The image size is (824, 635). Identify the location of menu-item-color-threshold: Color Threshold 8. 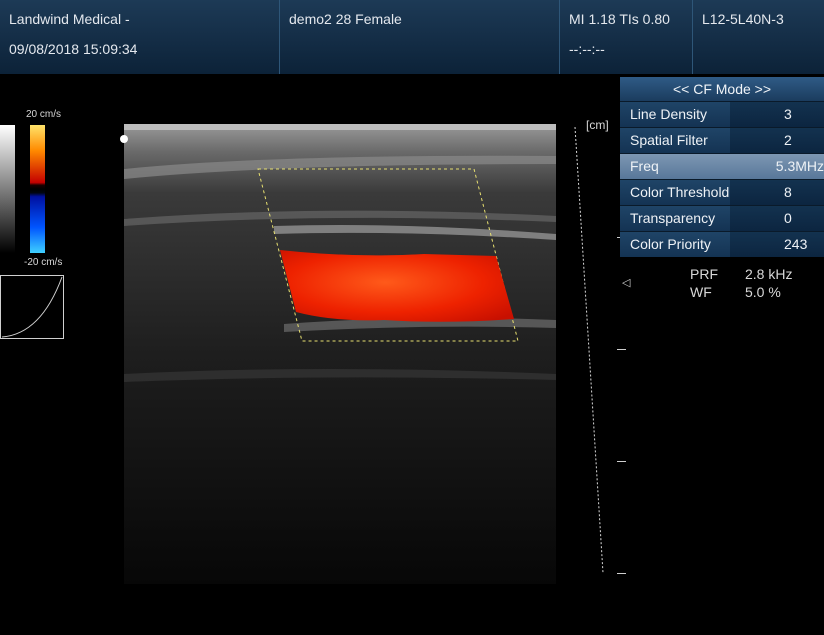
(722, 192).